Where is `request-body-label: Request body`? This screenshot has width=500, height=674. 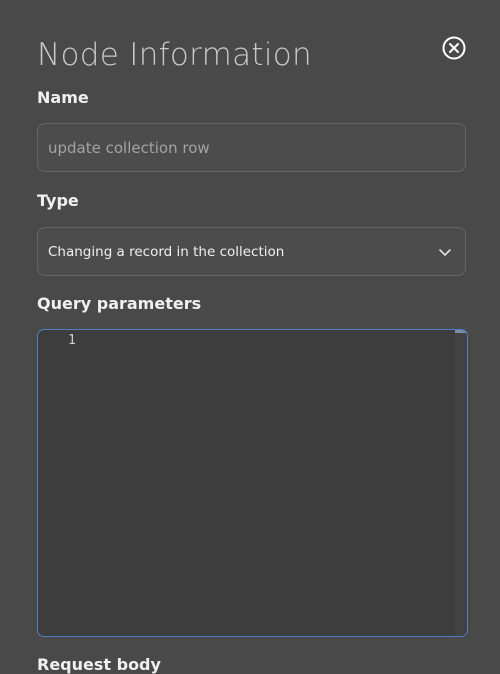
request-body-label: Request body is located at coordinates (99, 664).